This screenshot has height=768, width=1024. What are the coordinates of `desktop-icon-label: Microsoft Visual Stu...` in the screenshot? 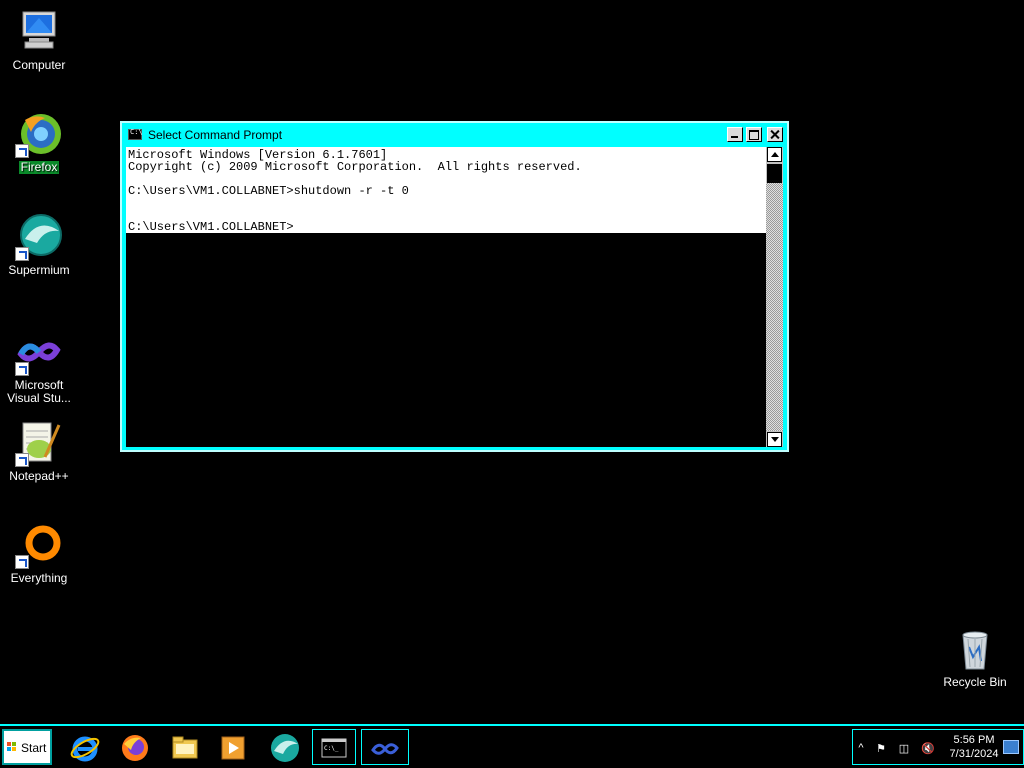 It's located at (39, 391).